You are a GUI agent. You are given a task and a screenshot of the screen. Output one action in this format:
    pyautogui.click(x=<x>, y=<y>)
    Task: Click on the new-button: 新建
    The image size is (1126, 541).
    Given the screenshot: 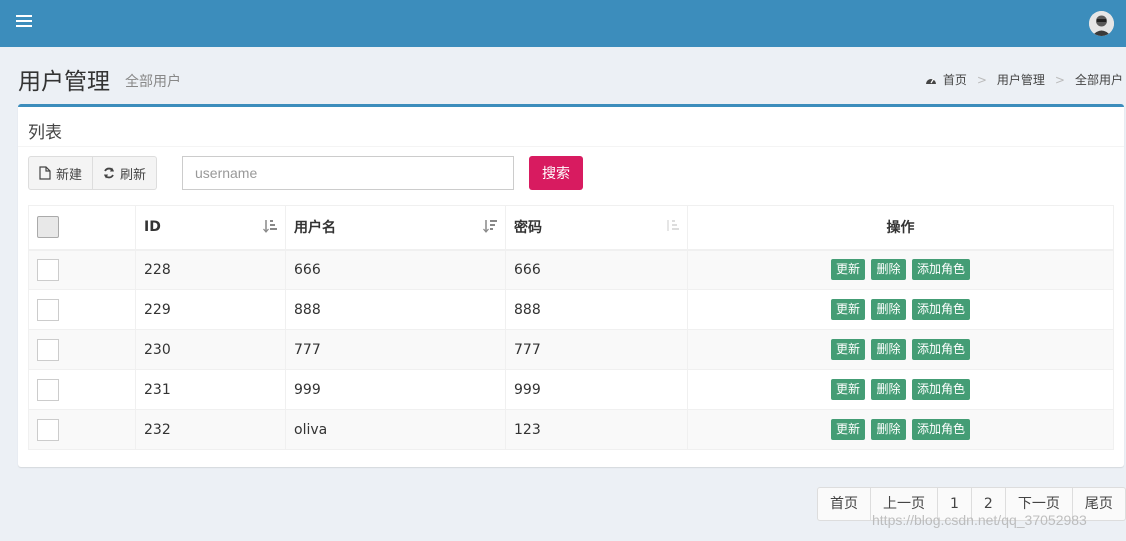 What is the action you would take?
    pyautogui.click(x=61, y=173)
    